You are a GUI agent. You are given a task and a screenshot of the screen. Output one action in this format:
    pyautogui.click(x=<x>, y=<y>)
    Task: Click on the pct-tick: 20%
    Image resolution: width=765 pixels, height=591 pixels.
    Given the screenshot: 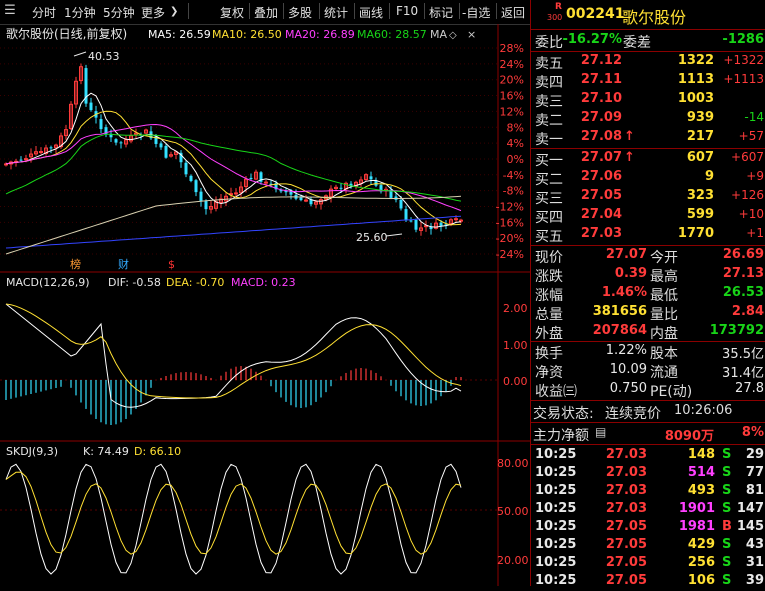 What is the action you would take?
    pyautogui.click(x=512, y=80)
    